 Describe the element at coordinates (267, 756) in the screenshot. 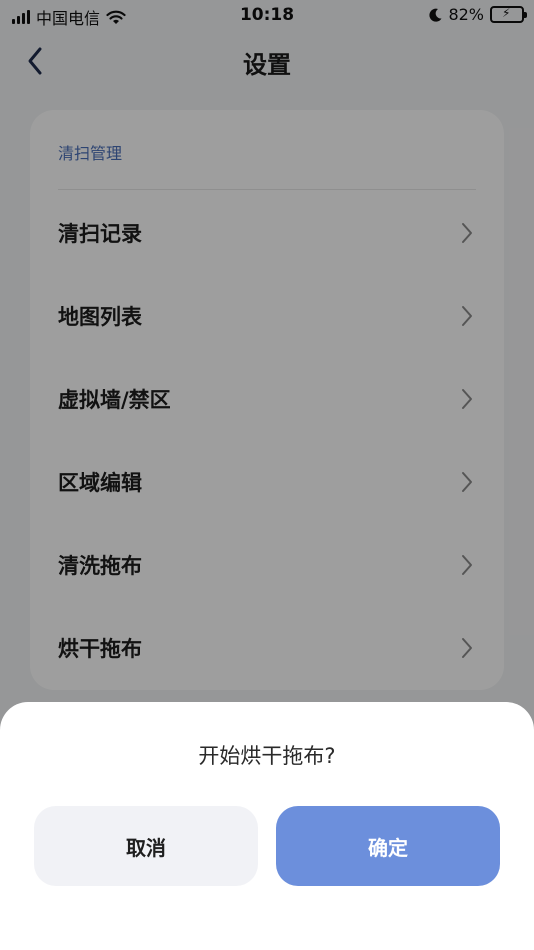

I see `dialog-message: 开始烘干拖布?` at that location.